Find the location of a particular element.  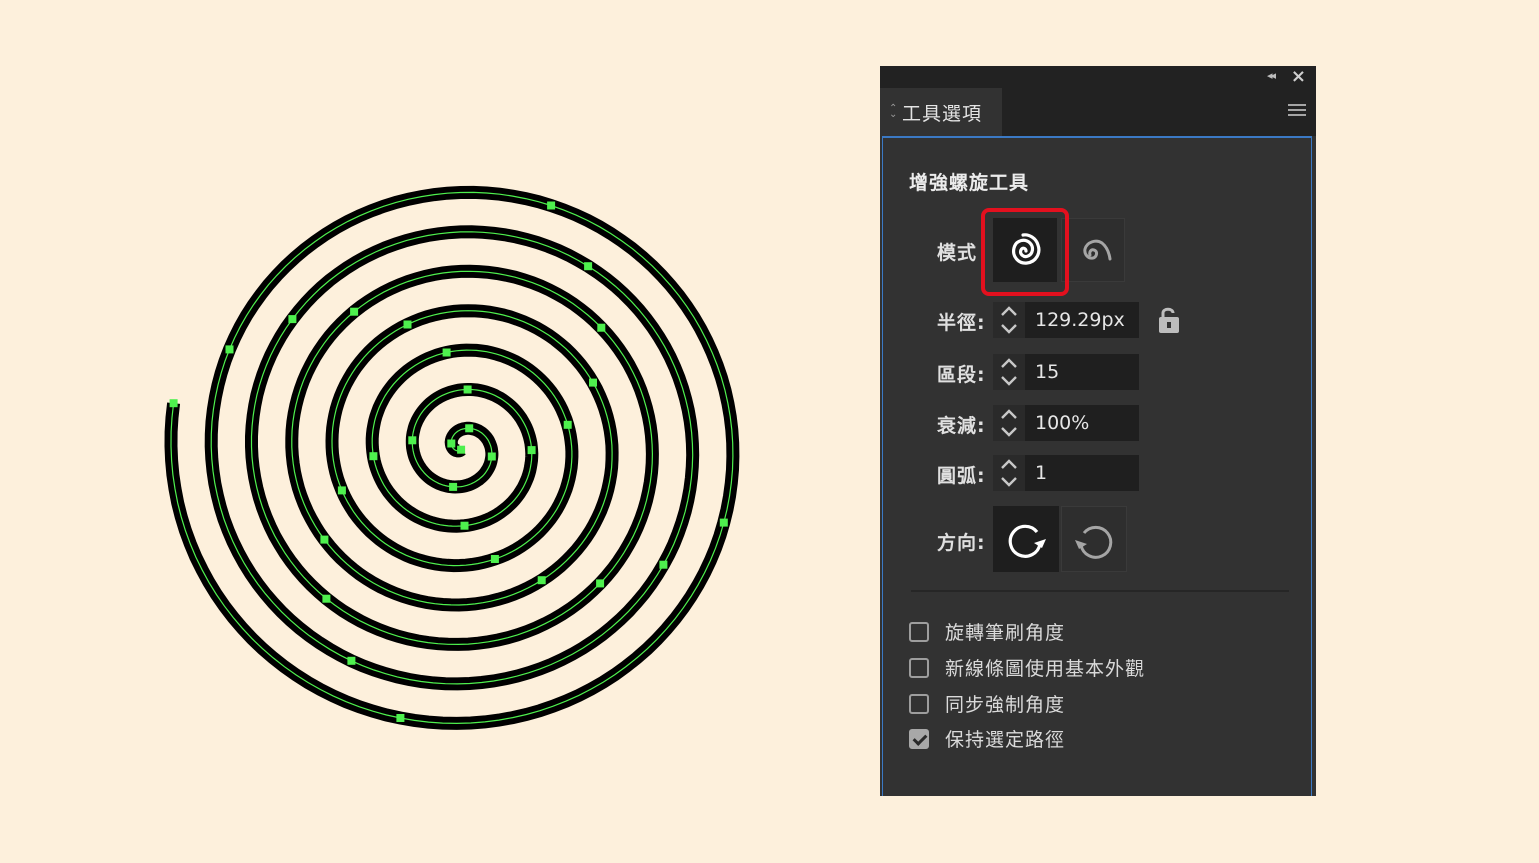

arc-stepper is located at coordinates (1009, 473).